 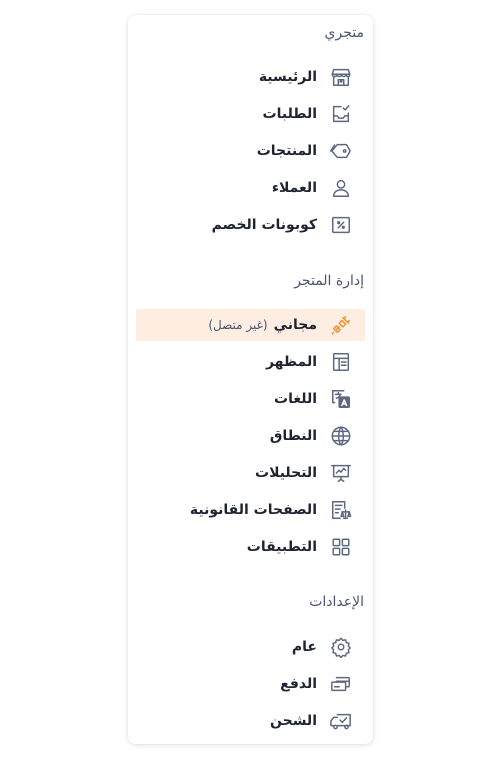 I want to click on connection-status-tag: (غير متصل), so click(x=238, y=325).